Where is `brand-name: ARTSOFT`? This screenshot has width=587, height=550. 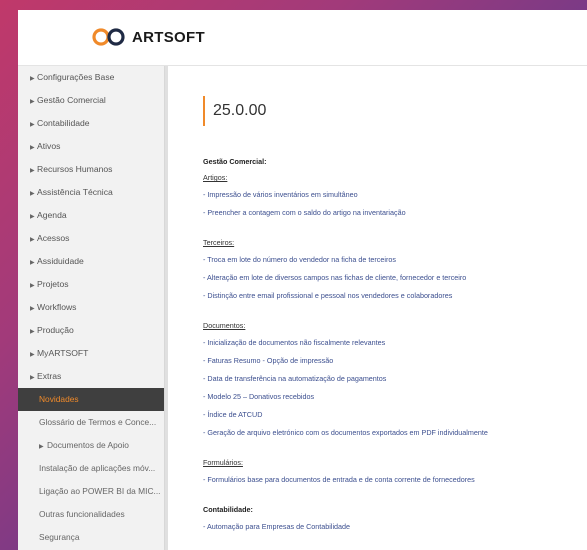
brand-name: ARTSOFT is located at coordinates (168, 37).